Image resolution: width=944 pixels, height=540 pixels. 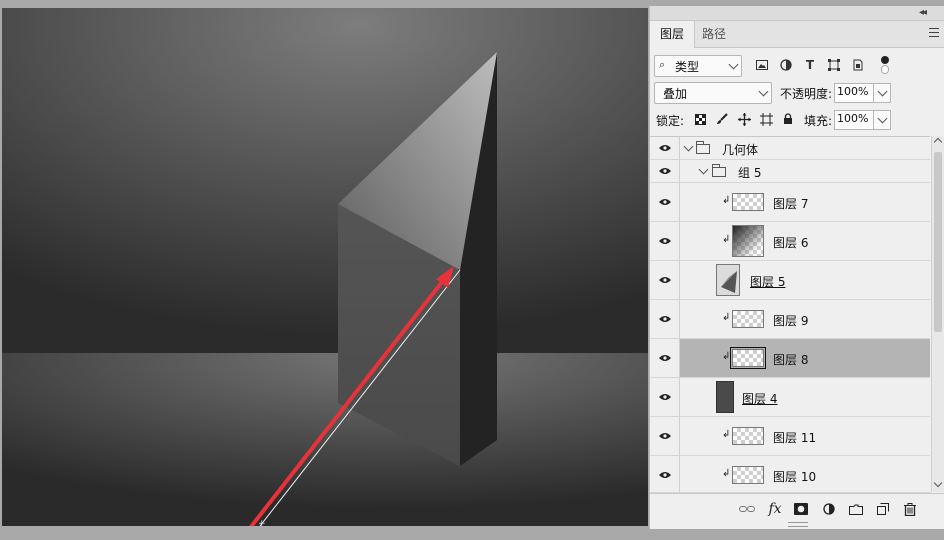 What do you see at coordinates (790, 241) in the screenshot?
I see `layer-row: ↲ 图层 6` at bounding box center [790, 241].